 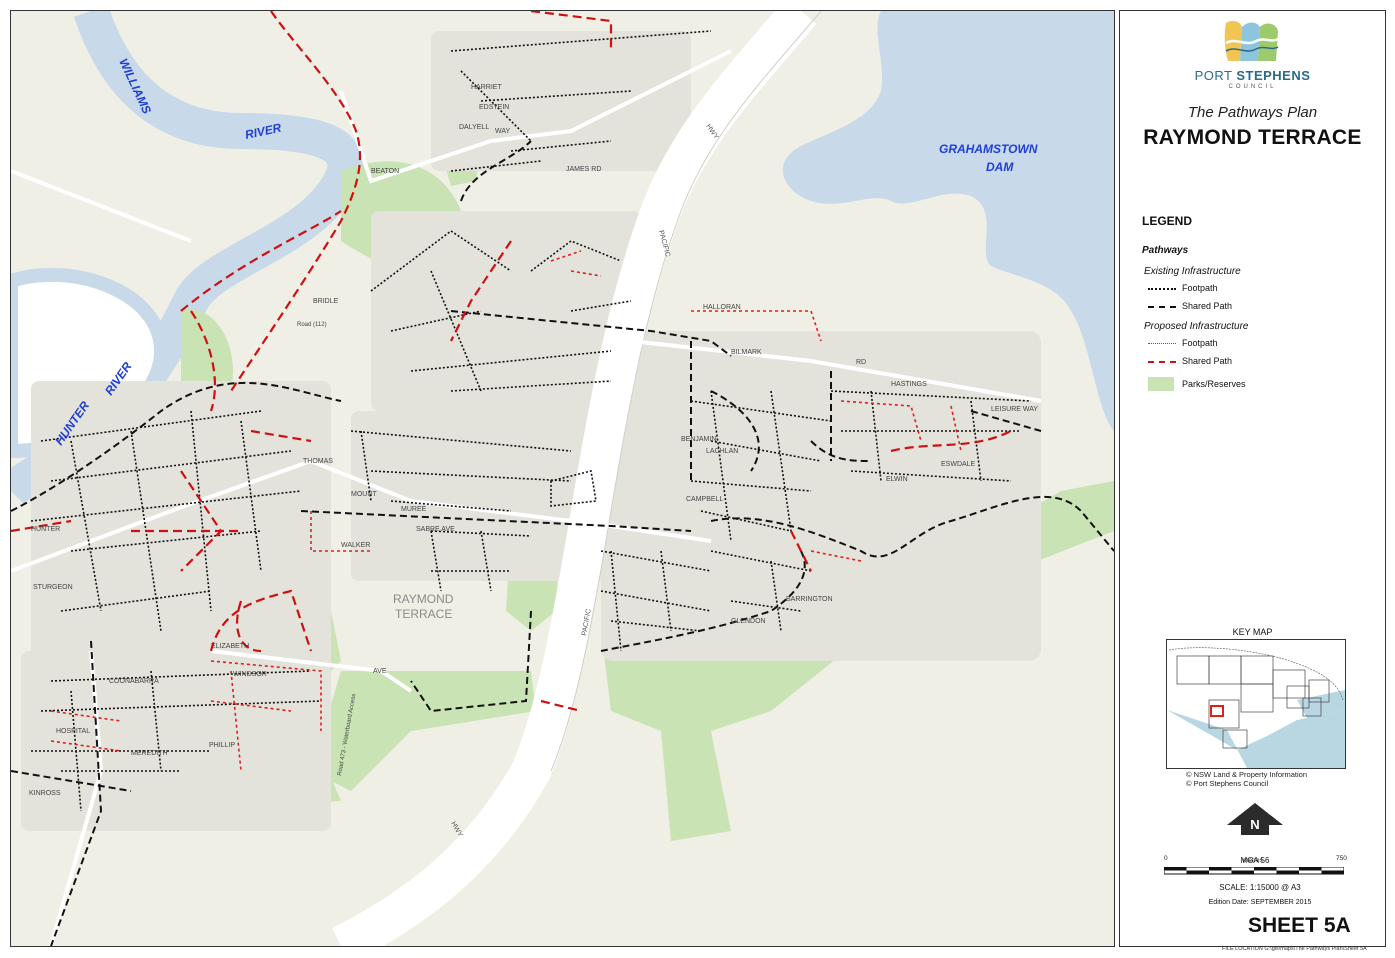 I want to click on label-sturgeon: STURGEON, so click(x=53, y=587).